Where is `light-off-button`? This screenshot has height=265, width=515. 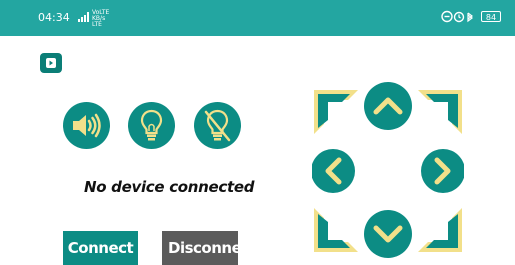 light-off-button is located at coordinates (217, 125).